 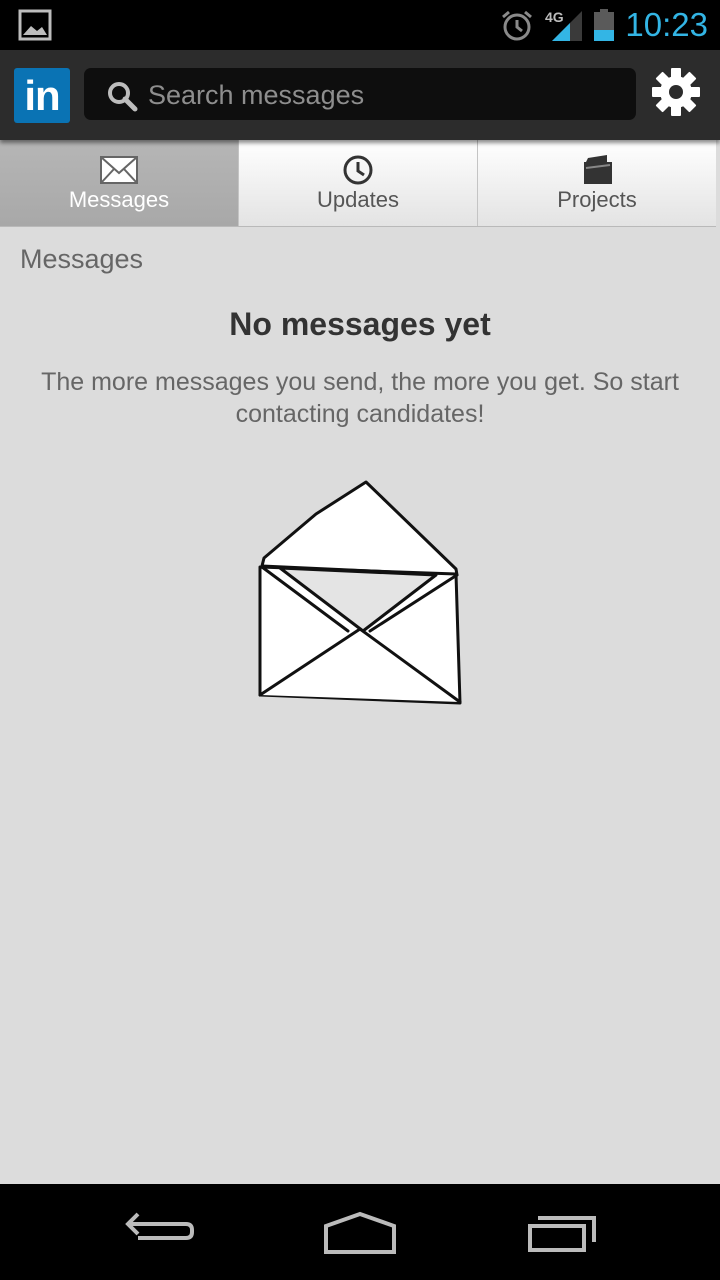 I want to click on svg-text: 4G, so click(x=554, y=17).